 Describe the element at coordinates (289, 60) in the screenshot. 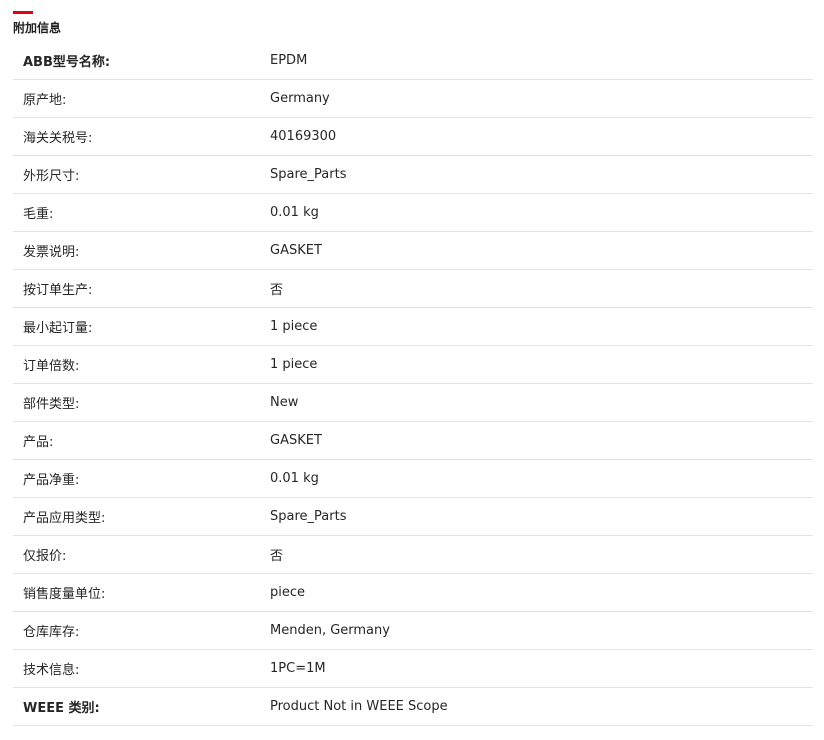

I see `row-value: EPDM` at that location.